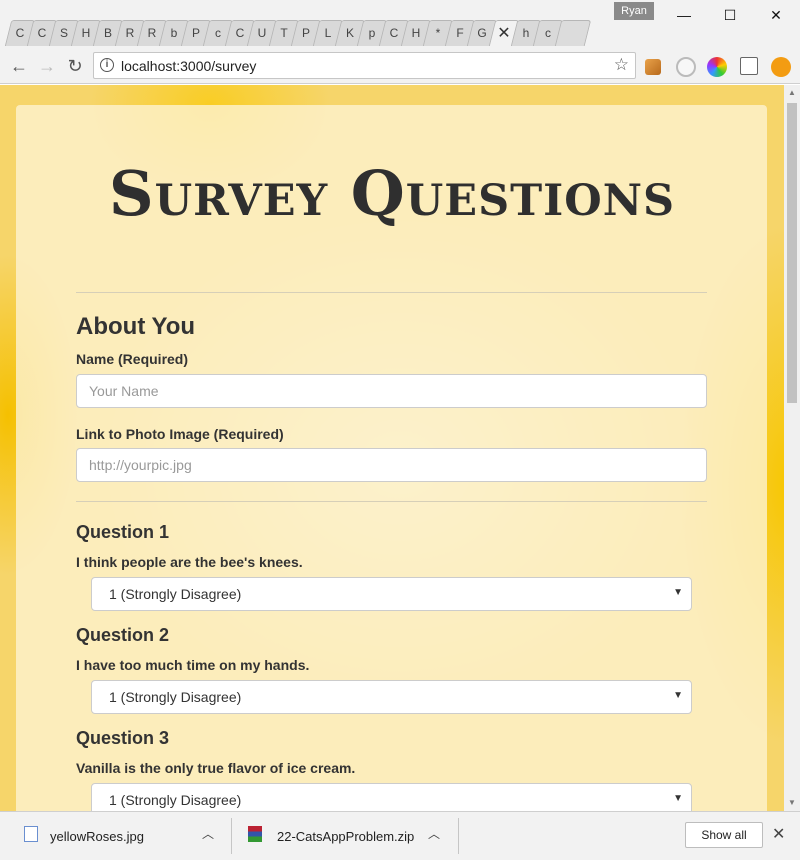 The width and height of the screenshot is (800, 860). I want to click on question-1-select: 1 (Strongly Disagree) ▼, so click(391, 594).